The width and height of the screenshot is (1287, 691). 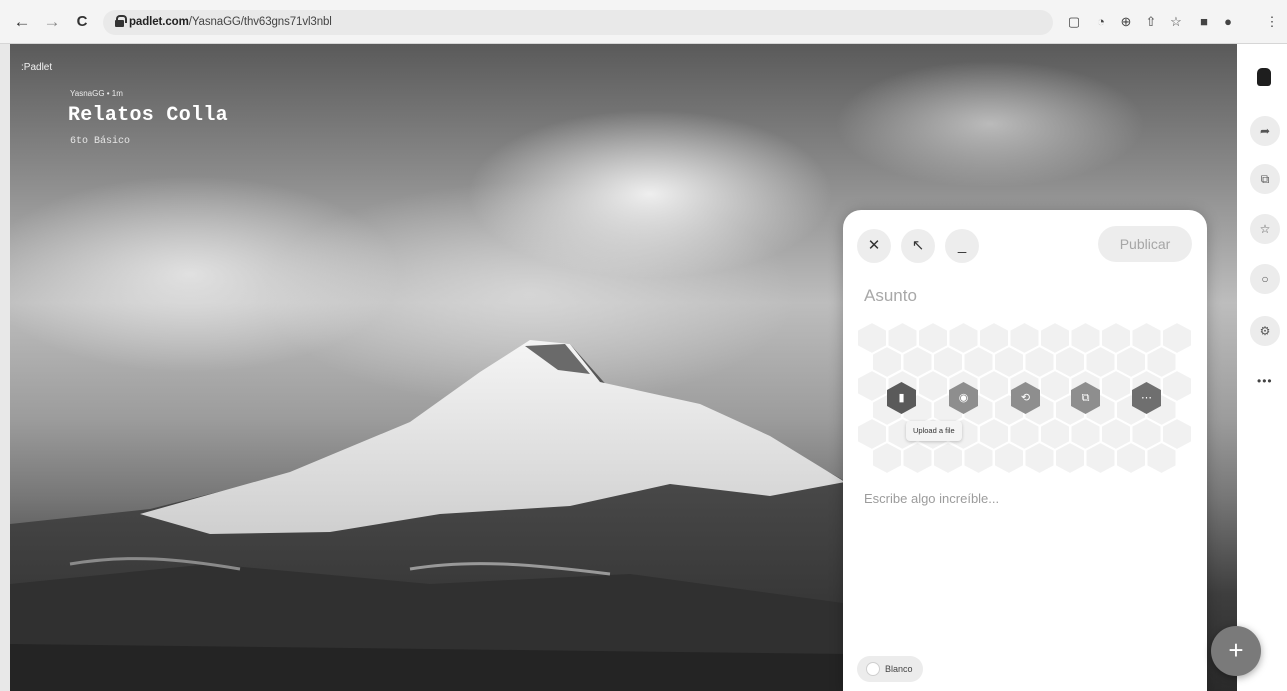 I want to click on attach-glyph: ⧉, so click(x=1085, y=398).